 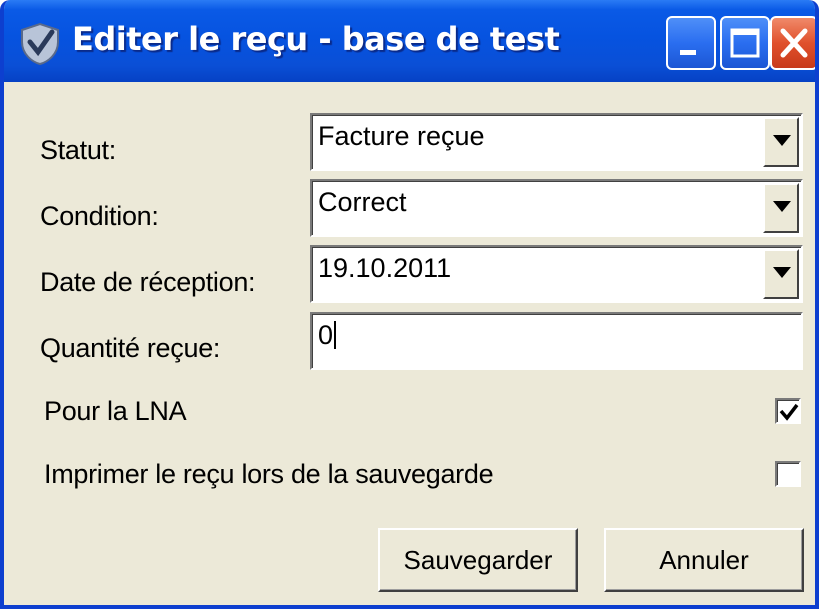 What do you see at coordinates (130, 348) in the screenshot?
I see `quantity-label: Quantité reçue:` at bounding box center [130, 348].